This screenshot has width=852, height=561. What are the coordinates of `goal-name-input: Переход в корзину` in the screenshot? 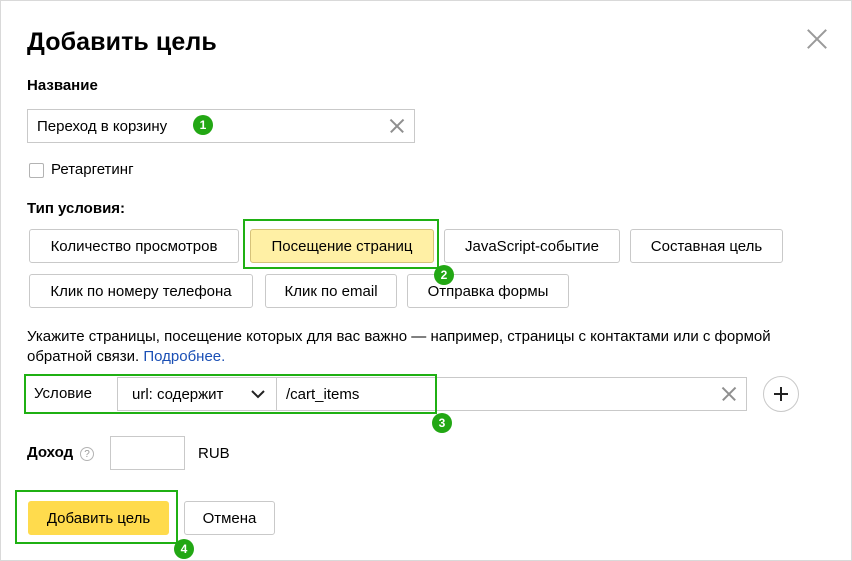 It's located at (221, 126).